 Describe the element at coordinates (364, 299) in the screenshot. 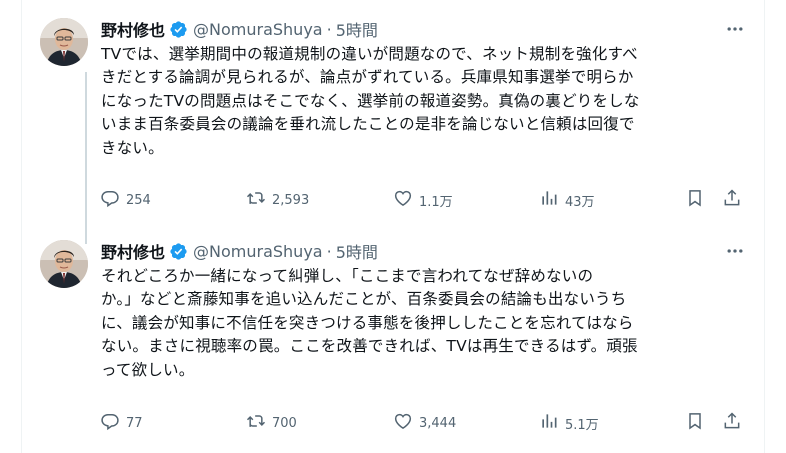

I see `tweet-text-line: か。」などと斎藤知事を追い込んだことが、百条委員会の結論も出ないうち` at that location.